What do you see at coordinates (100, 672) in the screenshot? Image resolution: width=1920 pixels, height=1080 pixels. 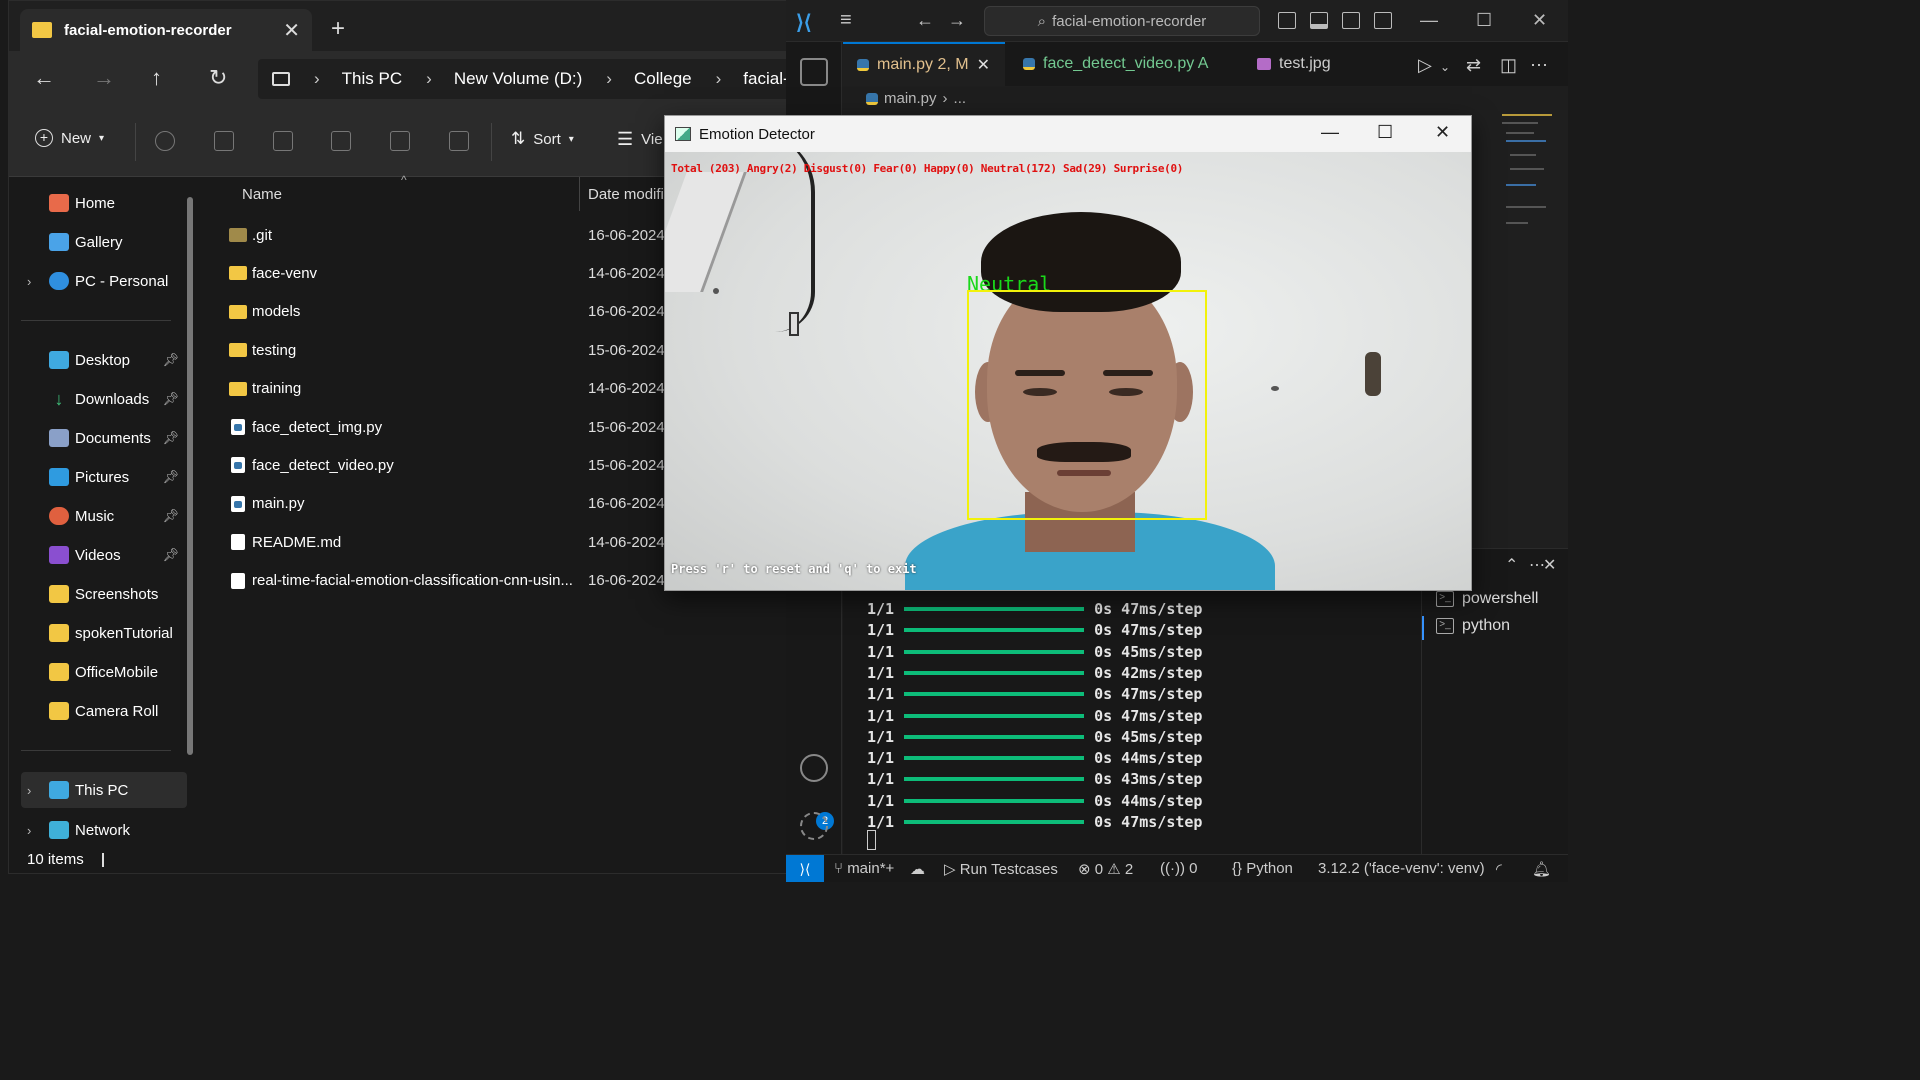 I see `nav-item-officemobile: OfficeMobile` at bounding box center [100, 672].